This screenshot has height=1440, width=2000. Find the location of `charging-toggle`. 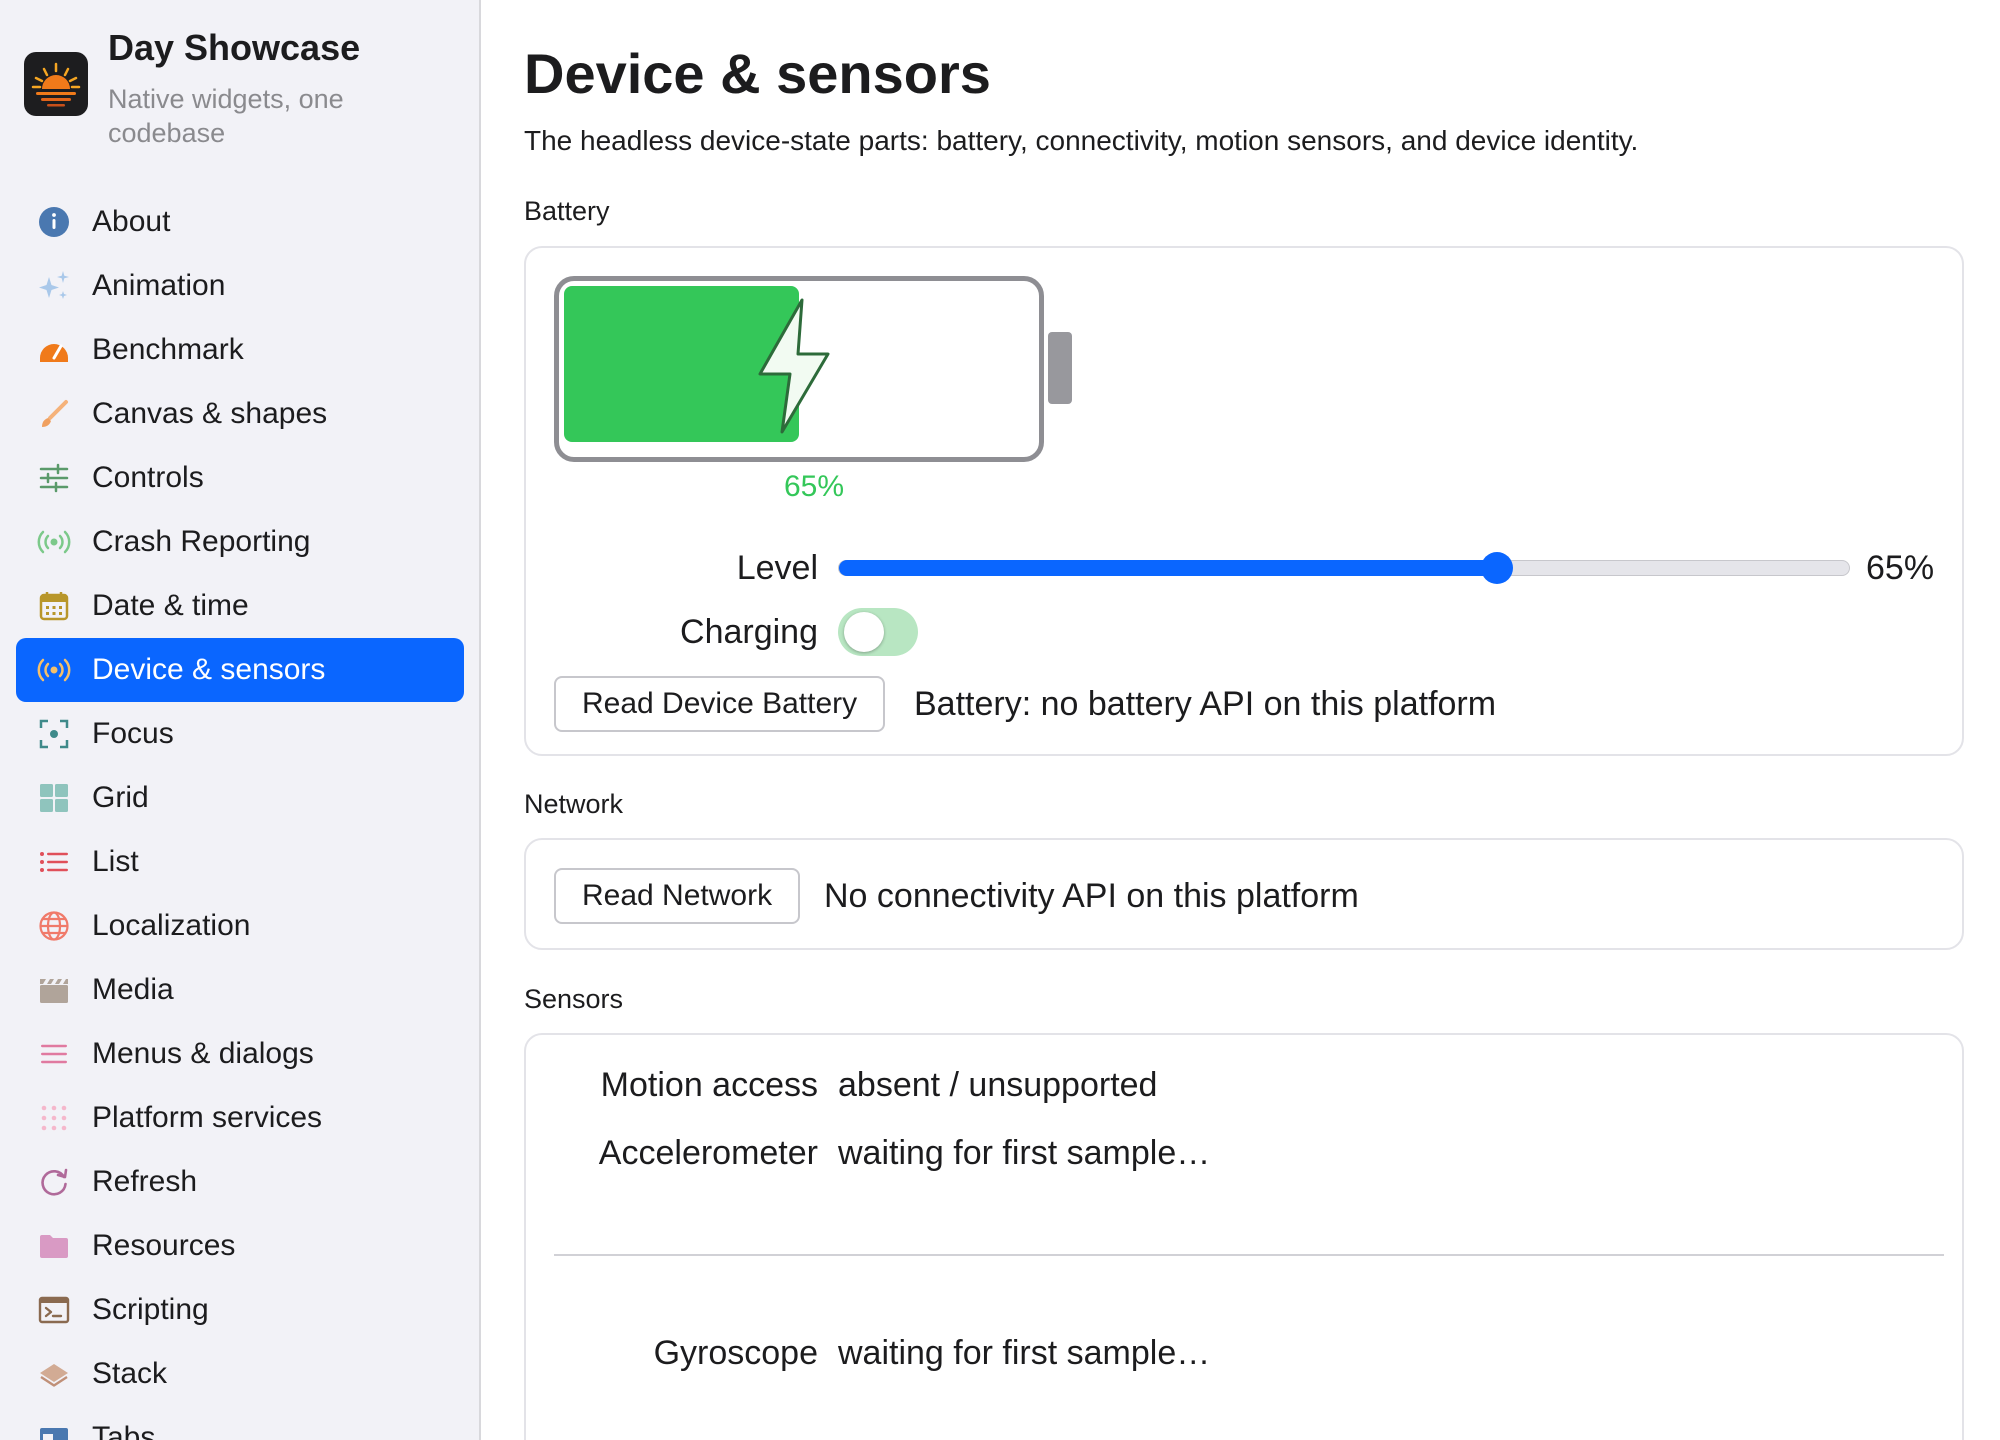

charging-toggle is located at coordinates (878, 632).